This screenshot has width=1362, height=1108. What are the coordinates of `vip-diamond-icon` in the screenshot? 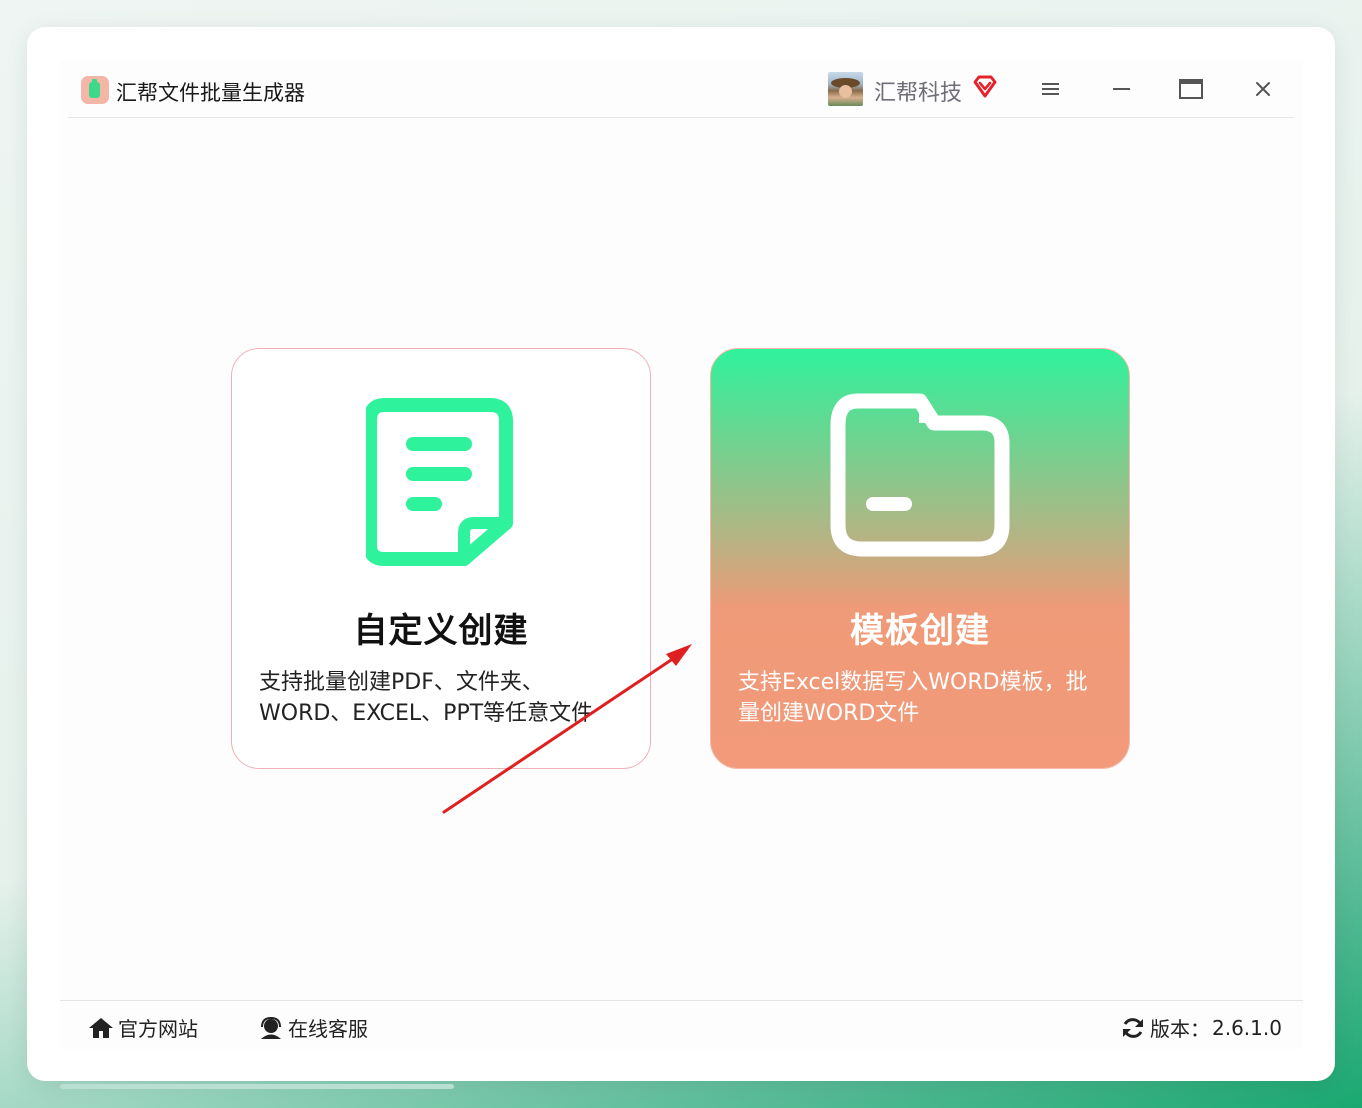 It's located at (985, 87).